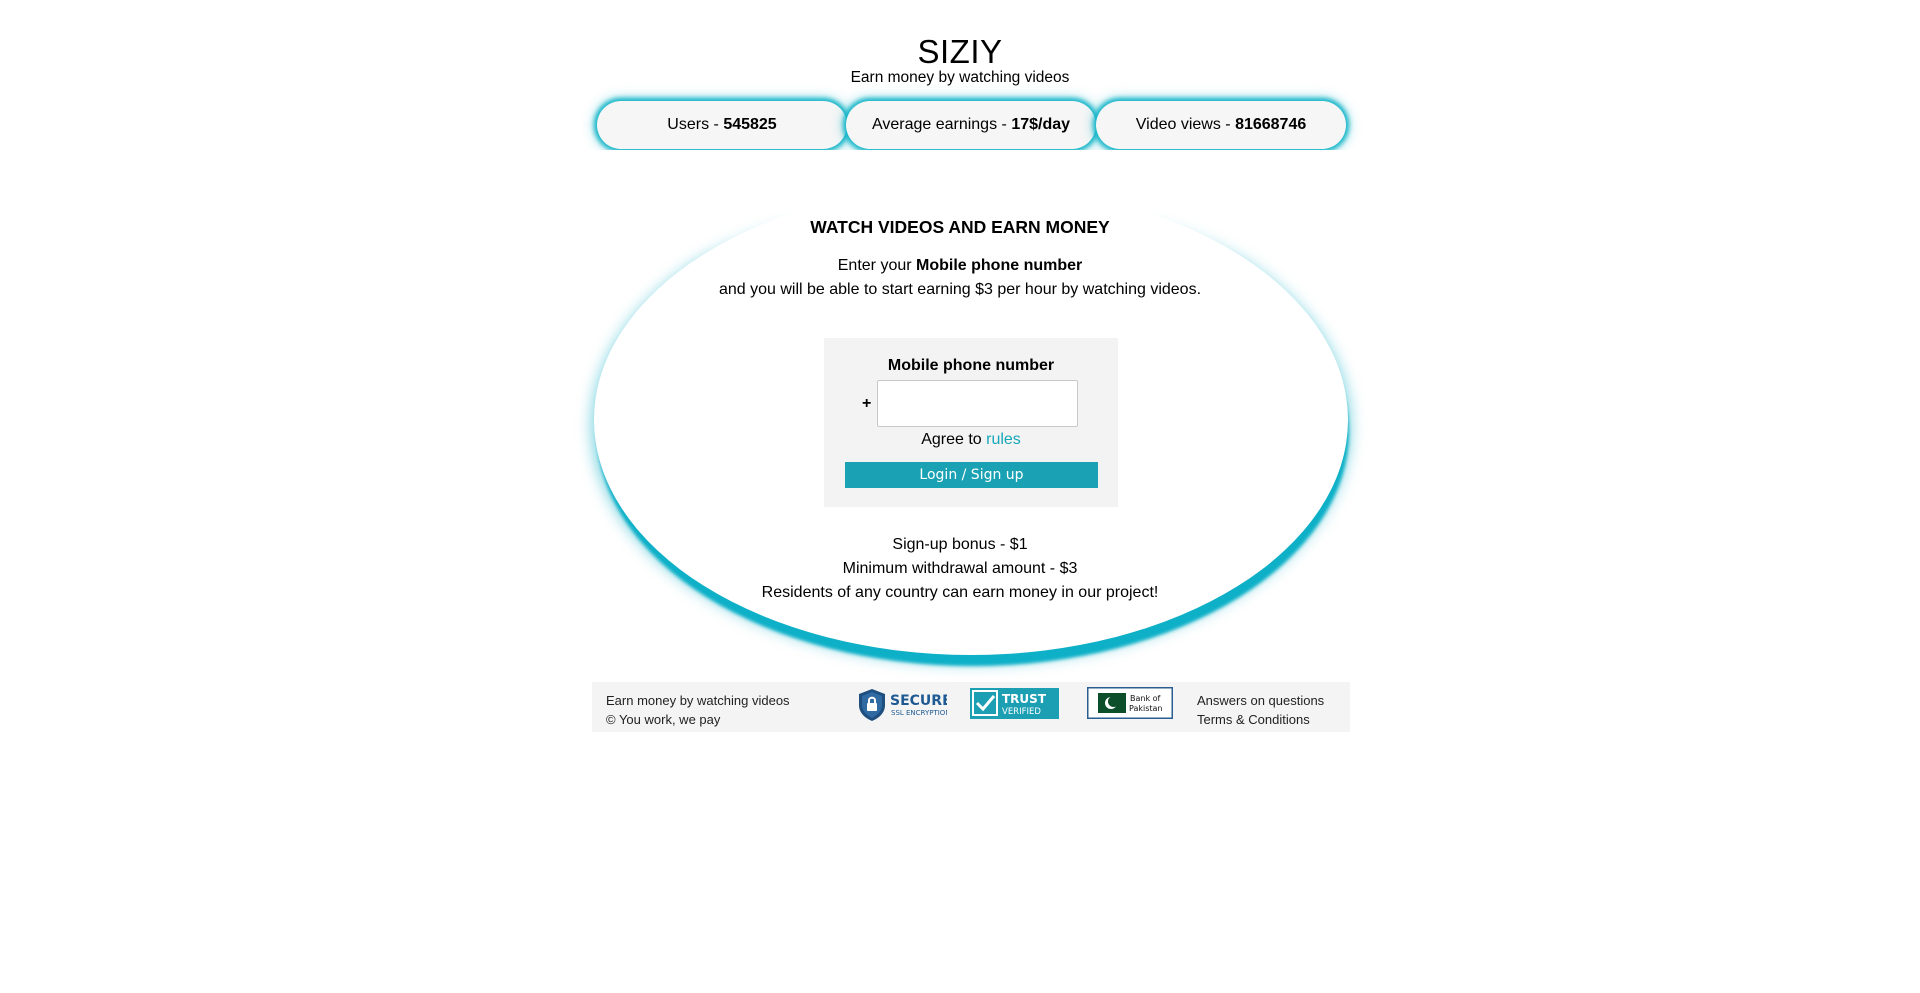  Describe the element at coordinates (1021, 712) in the screenshot. I see `trust-badge-small: VERIFIED` at that location.